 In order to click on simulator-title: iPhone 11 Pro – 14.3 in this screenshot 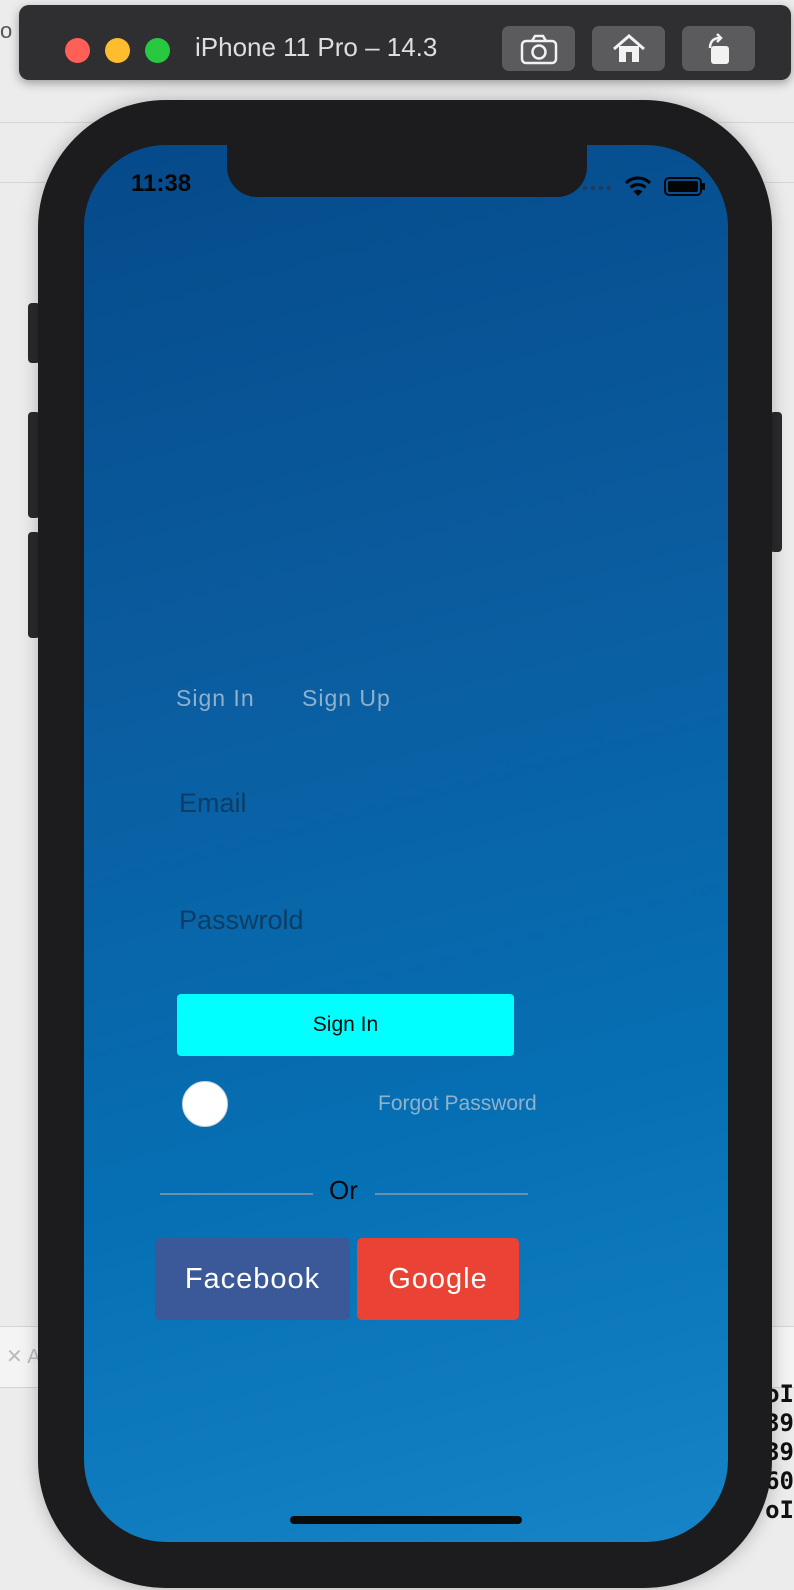, I will do `click(316, 47)`.